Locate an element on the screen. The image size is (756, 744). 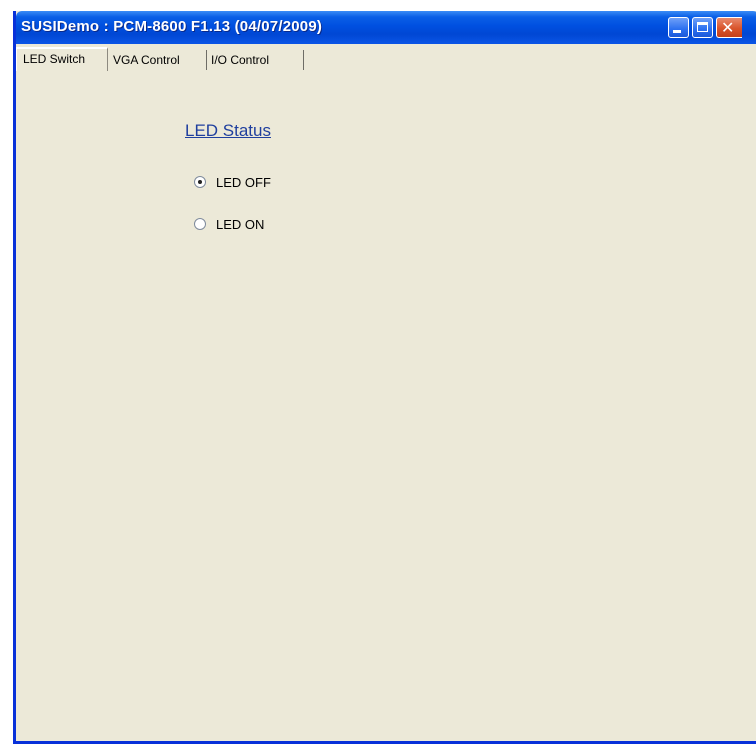
maximize-icon is located at coordinates (702, 27).